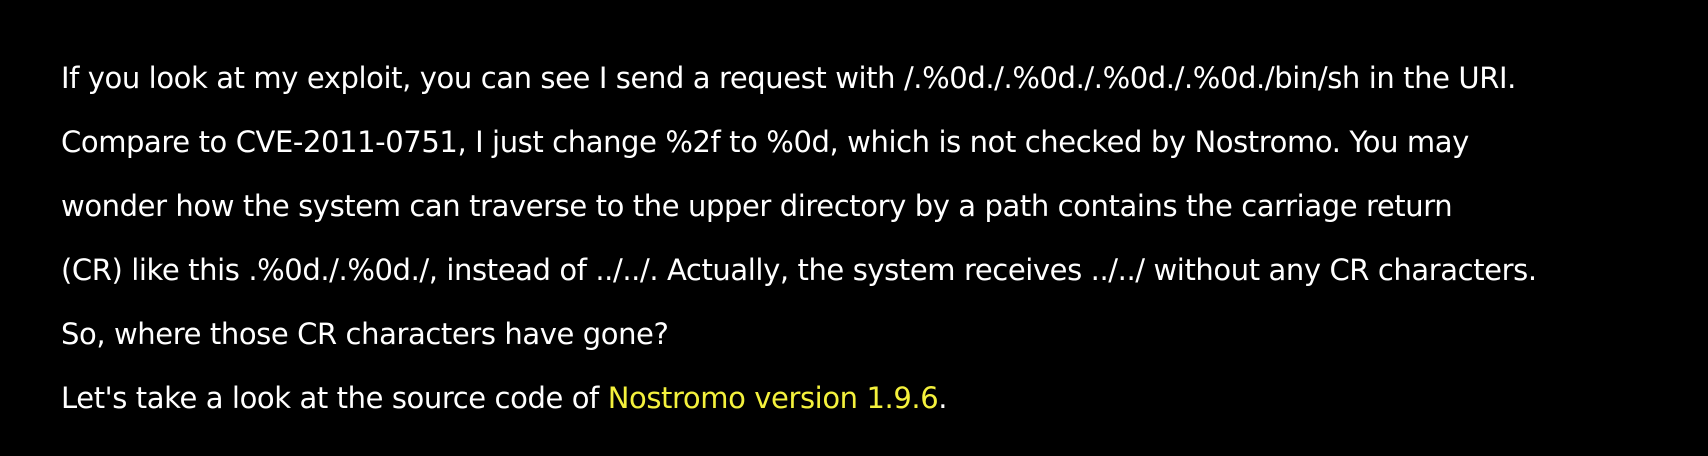 The width and height of the screenshot is (1708, 456). Describe the element at coordinates (773, 398) in the screenshot. I see `nostromo-version-link: Nostromo version 1.9.6` at that location.